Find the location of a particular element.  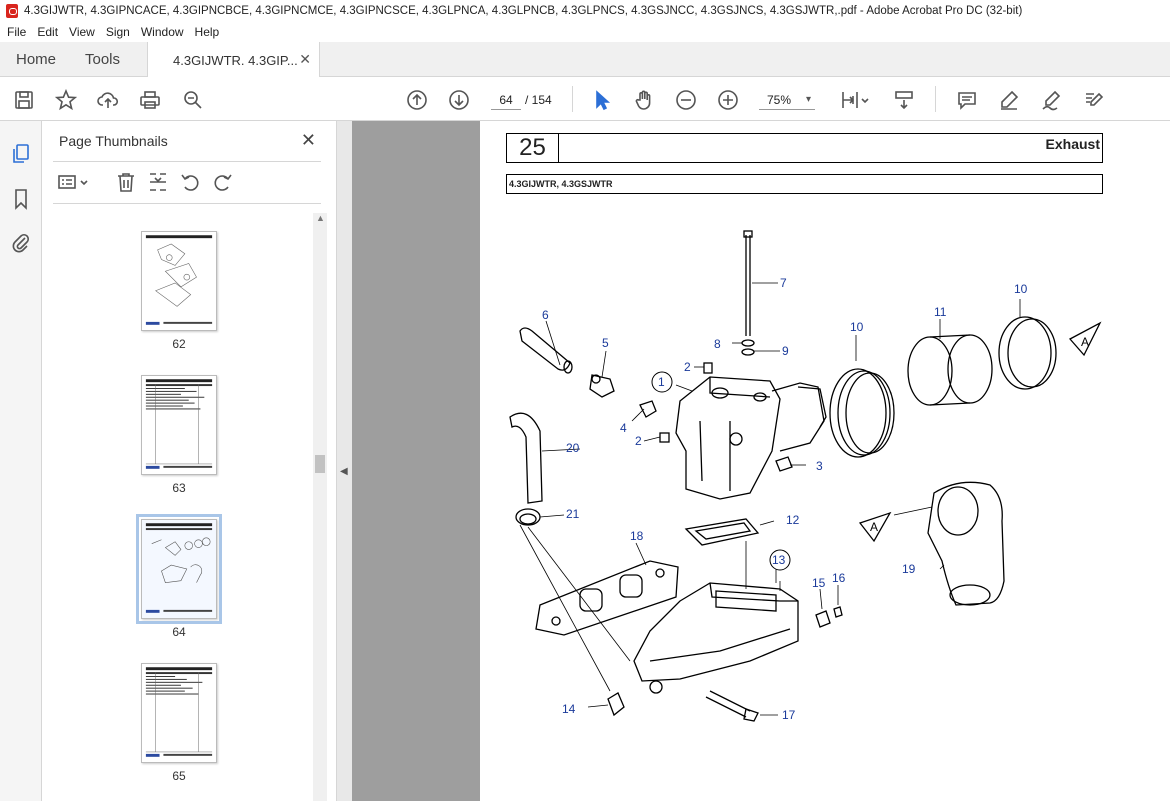

acrobat-icon is located at coordinates (12, 11).